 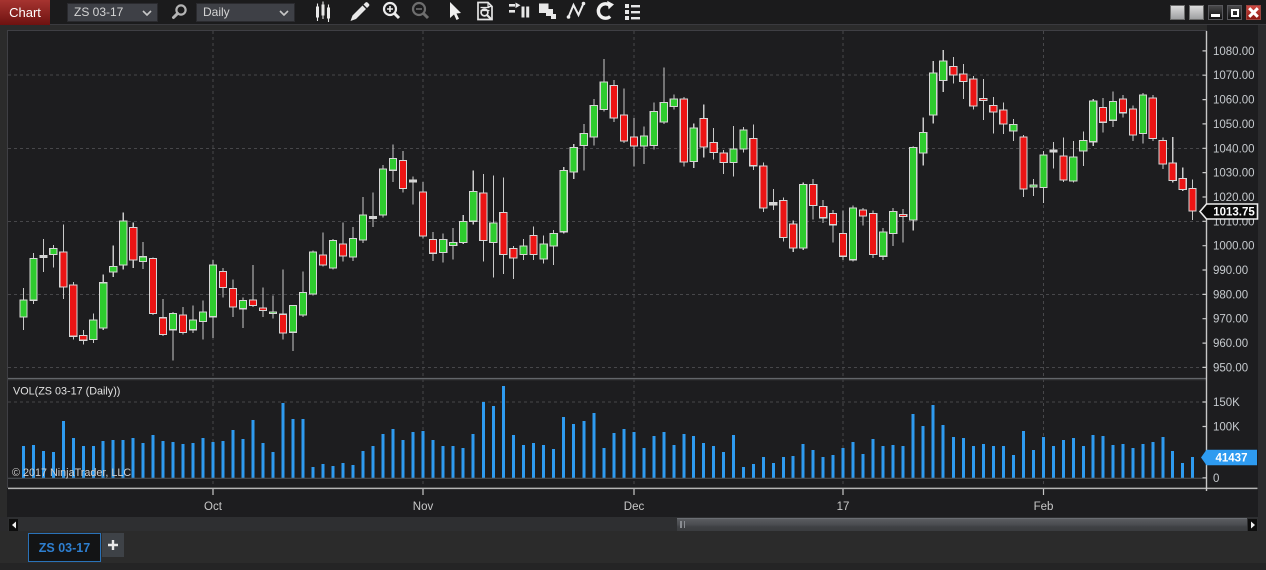 What do you see at coordinates (1044, 507) in the screenshot?
I see `svg-text: Feb` at bounding box center [1044, 507].